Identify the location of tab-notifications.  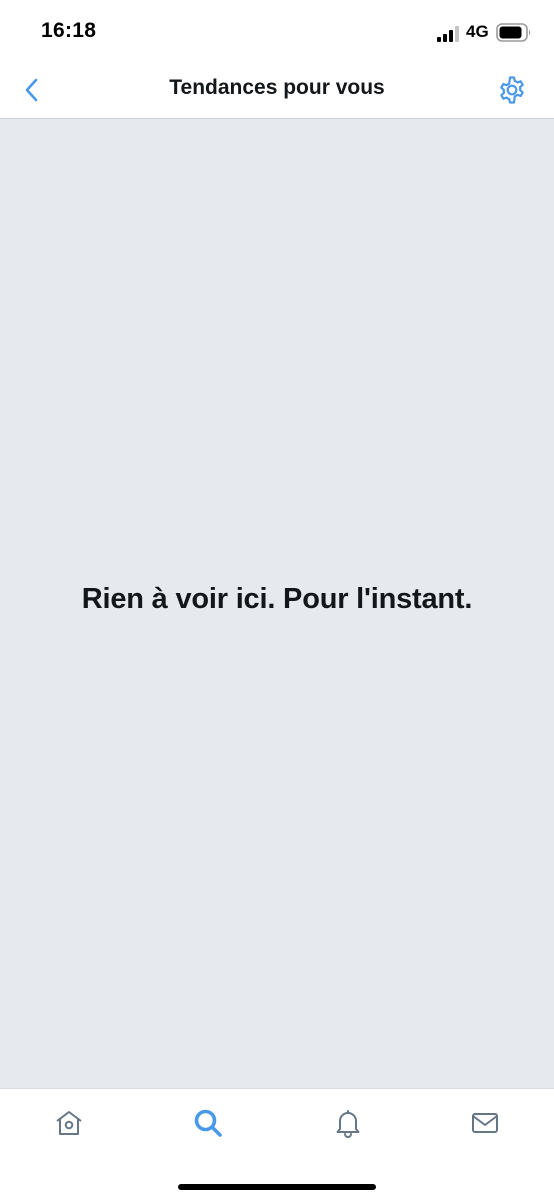
(348, 1123).